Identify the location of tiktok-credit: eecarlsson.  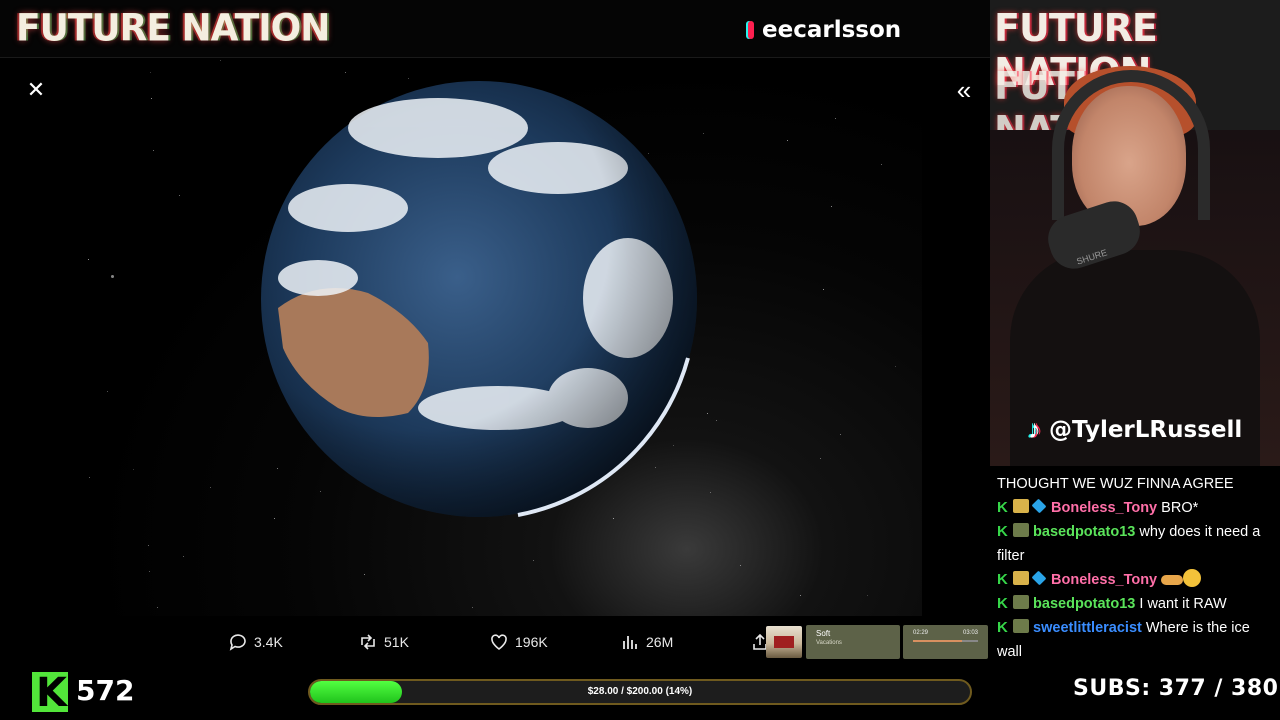
(824, 30).